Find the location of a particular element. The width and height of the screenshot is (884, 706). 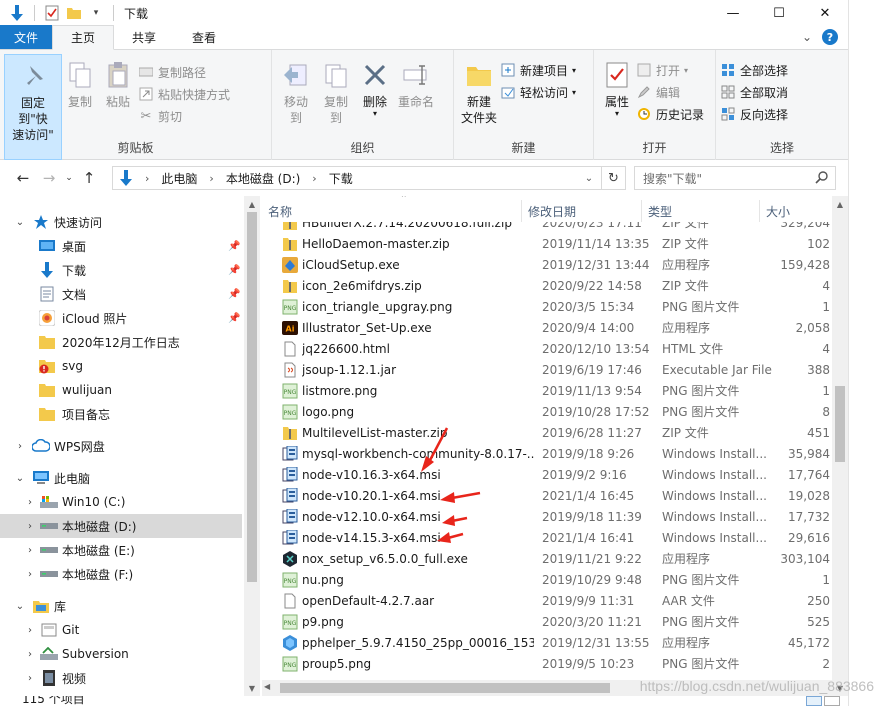

easy-access-button: 轻松访问 ▾ is located at coordinates (538, 92).